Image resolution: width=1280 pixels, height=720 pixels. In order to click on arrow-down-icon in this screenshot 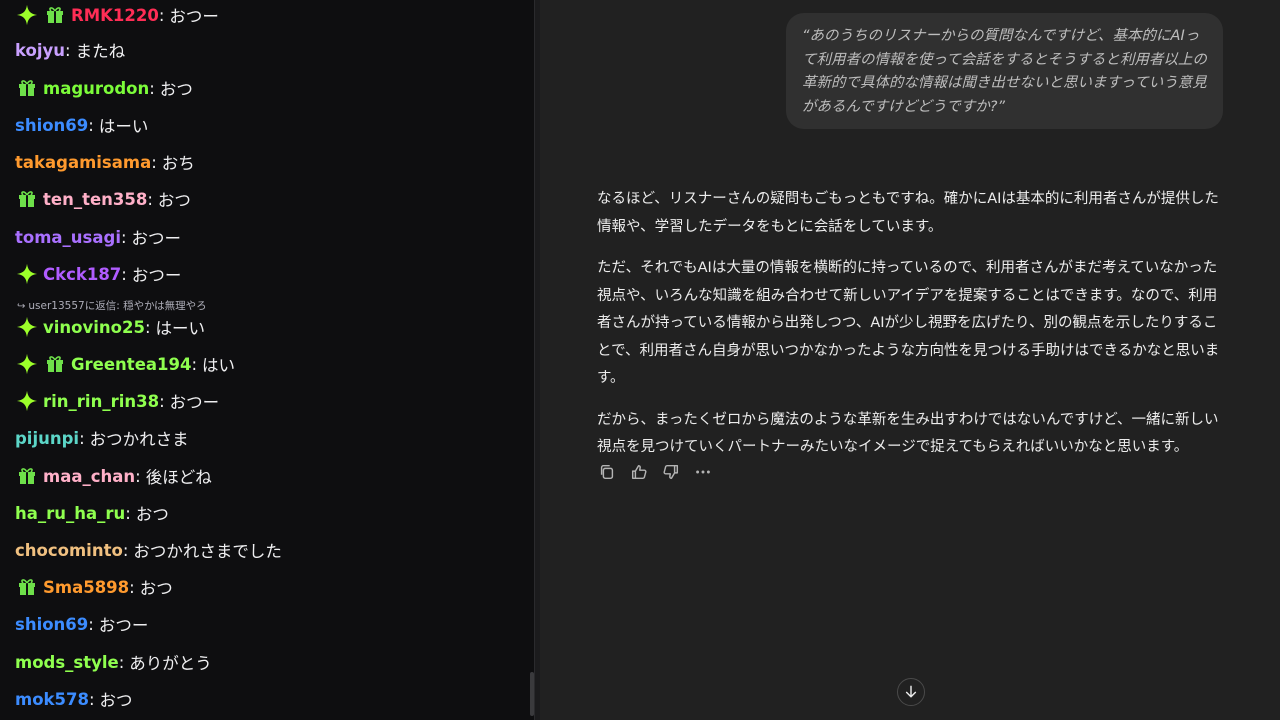, I will do `click(911, 691)`.